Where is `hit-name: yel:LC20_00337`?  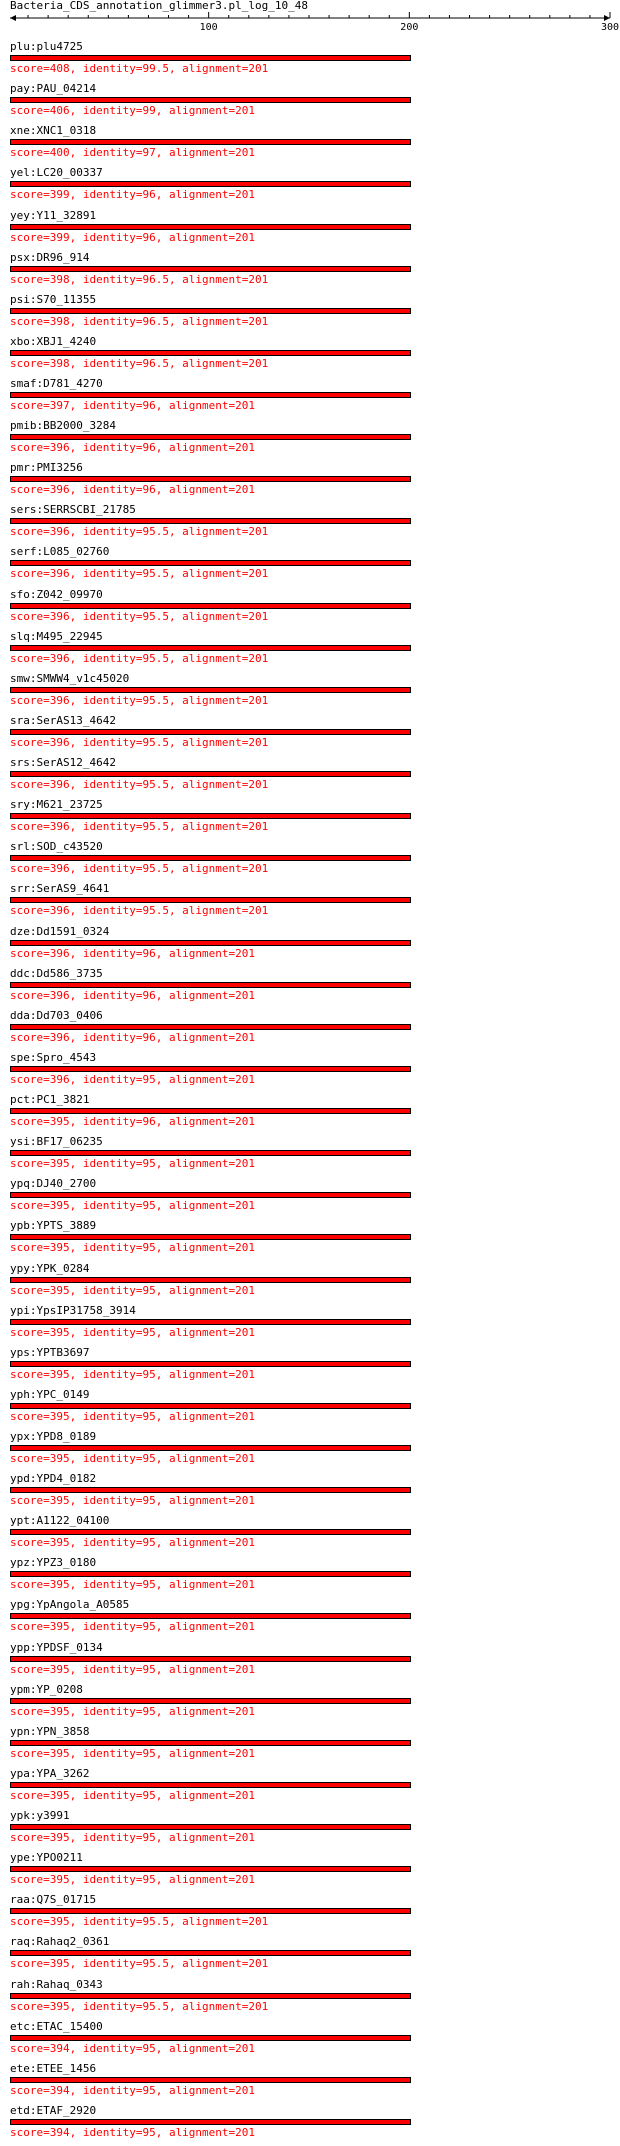
hit-name: yel:LC20_00337 is located at coordinates (56, 173).